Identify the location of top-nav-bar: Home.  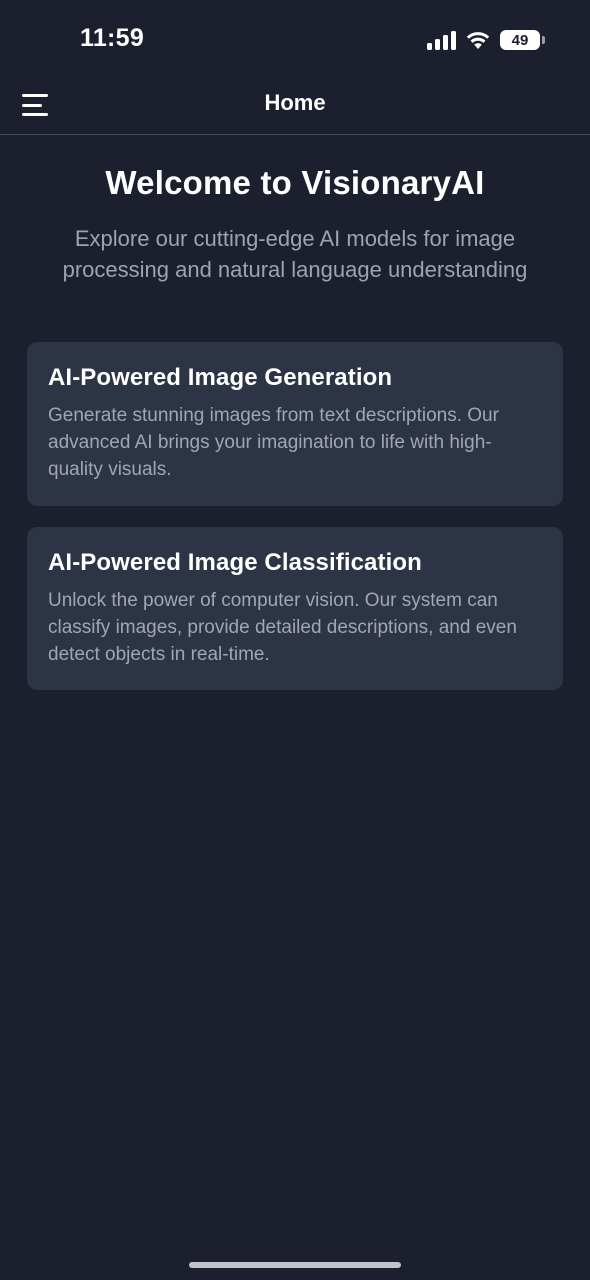
(295, 107).